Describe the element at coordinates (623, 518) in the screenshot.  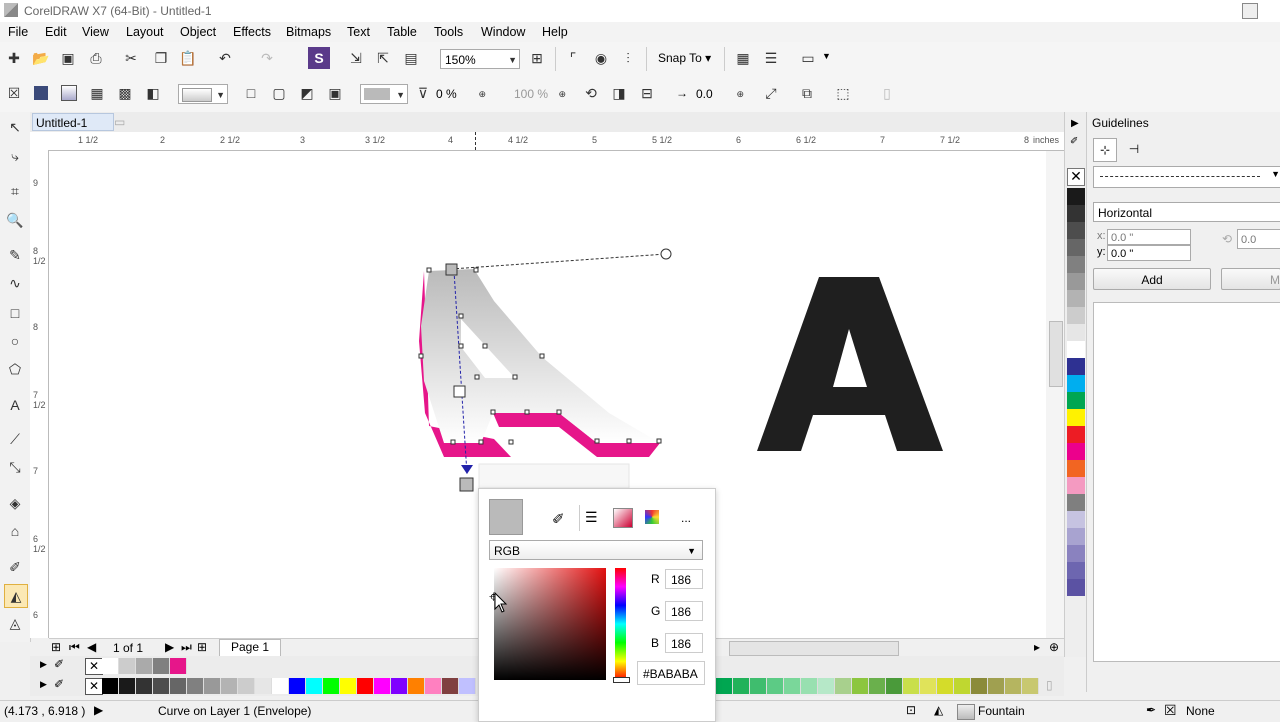
I see `color-viewer-icon` at that location.